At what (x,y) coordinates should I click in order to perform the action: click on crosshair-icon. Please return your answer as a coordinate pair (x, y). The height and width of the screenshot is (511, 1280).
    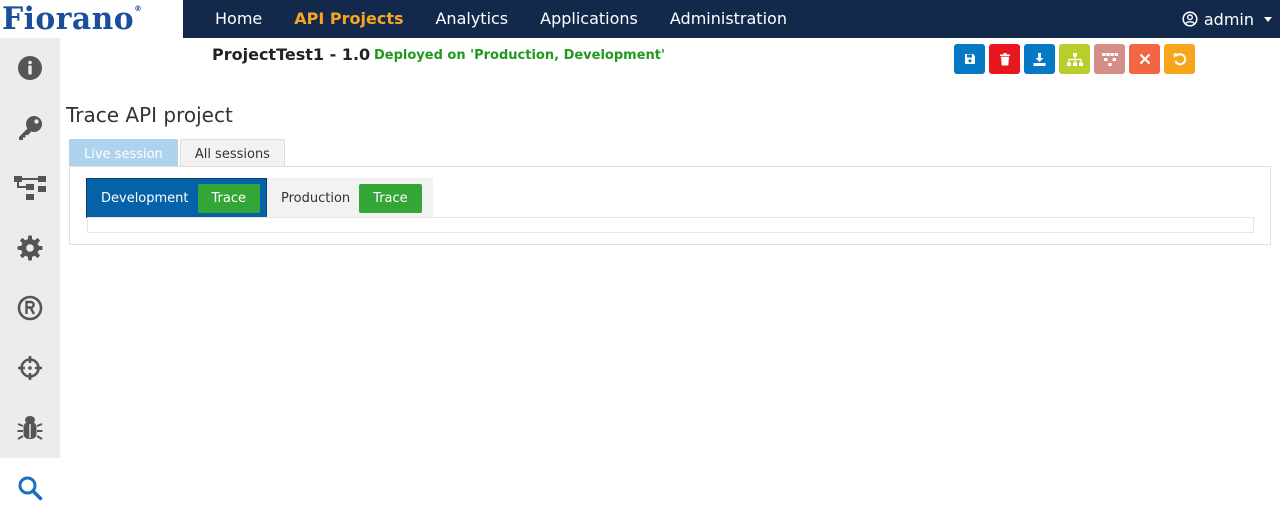
    Looking at the image, I should click on (30, 368).